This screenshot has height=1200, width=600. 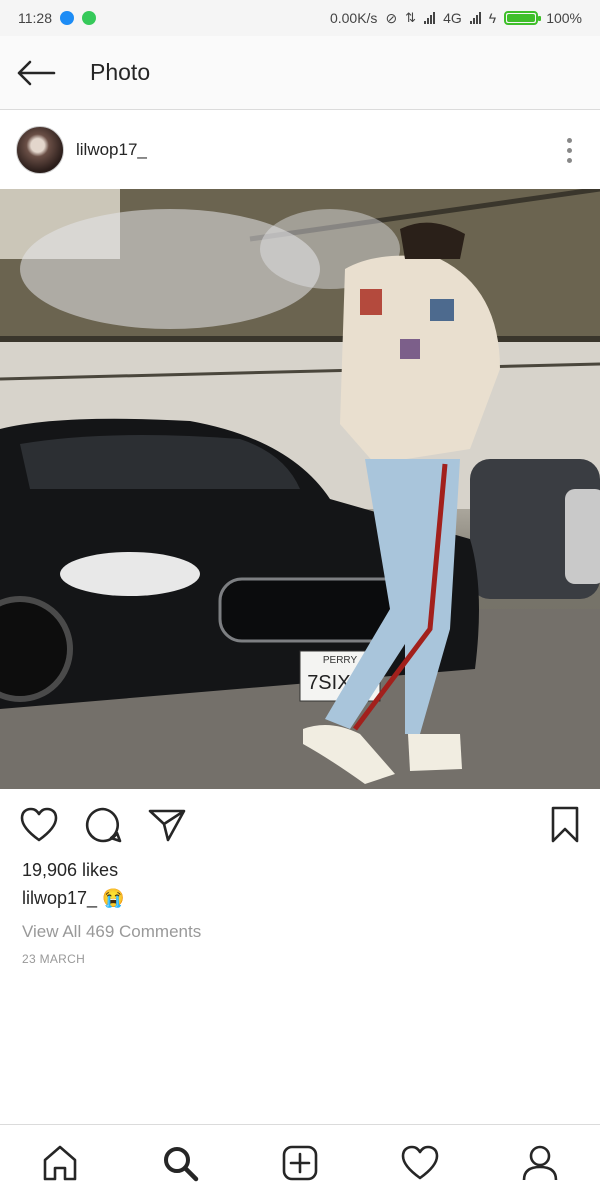 I want to click on nav-search-button, so click(x=180, y=1163).